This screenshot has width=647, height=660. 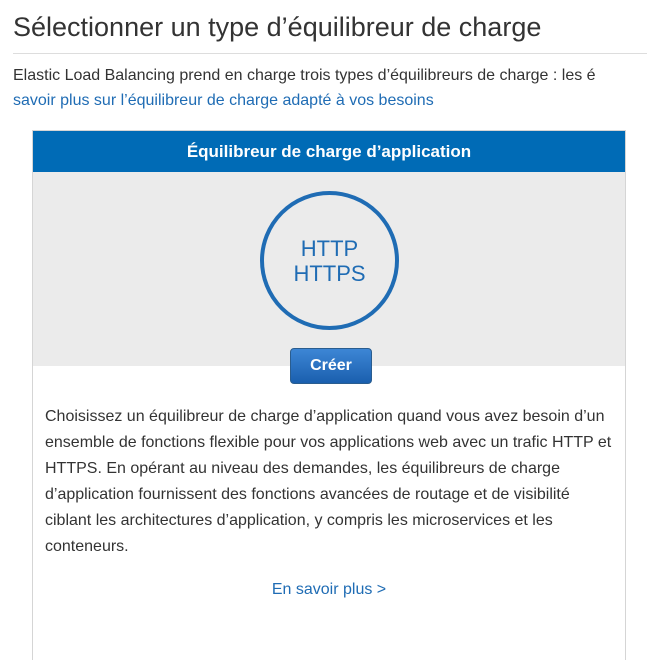 What do you see at coordinates (330, 53) in the screenshot?
I see `title-divider` at bounding box center [330, 53].